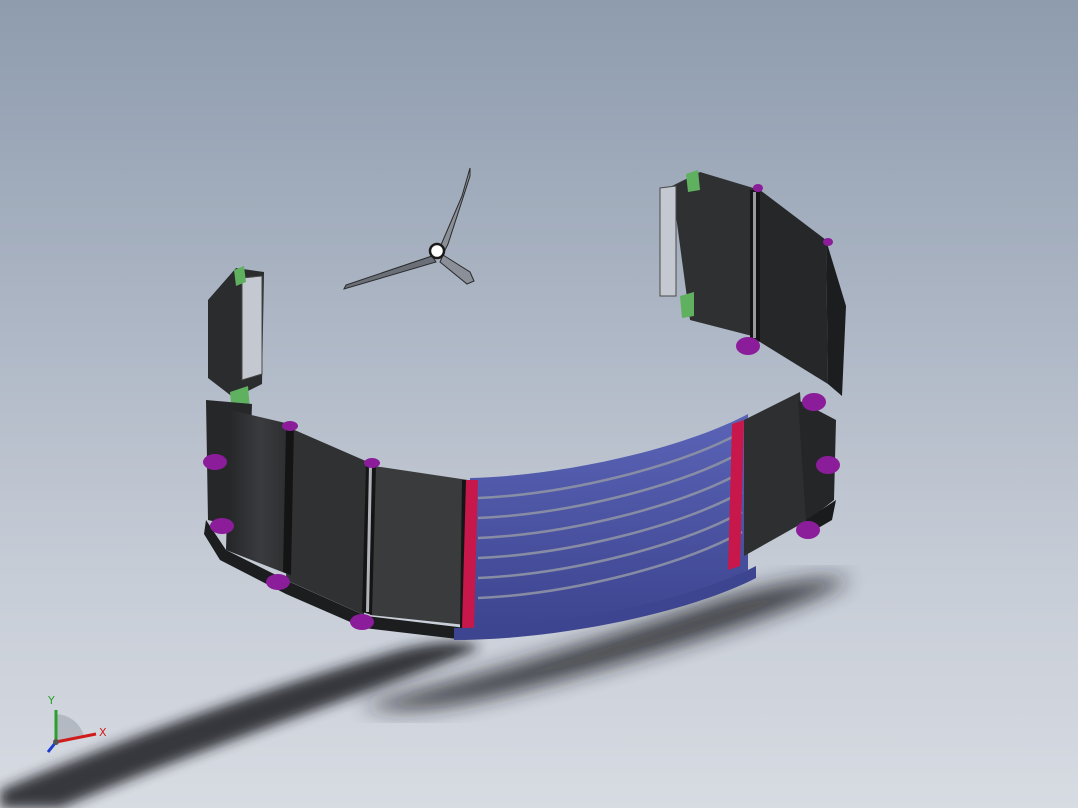 This screenshot has height=808, width=1078. Describe the element at coordinates (103, 732) in the screenshot. I see `triad-x-label: X` at that location.